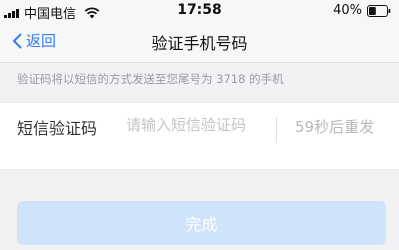  I want to click on field-divider, so click(276, 130).